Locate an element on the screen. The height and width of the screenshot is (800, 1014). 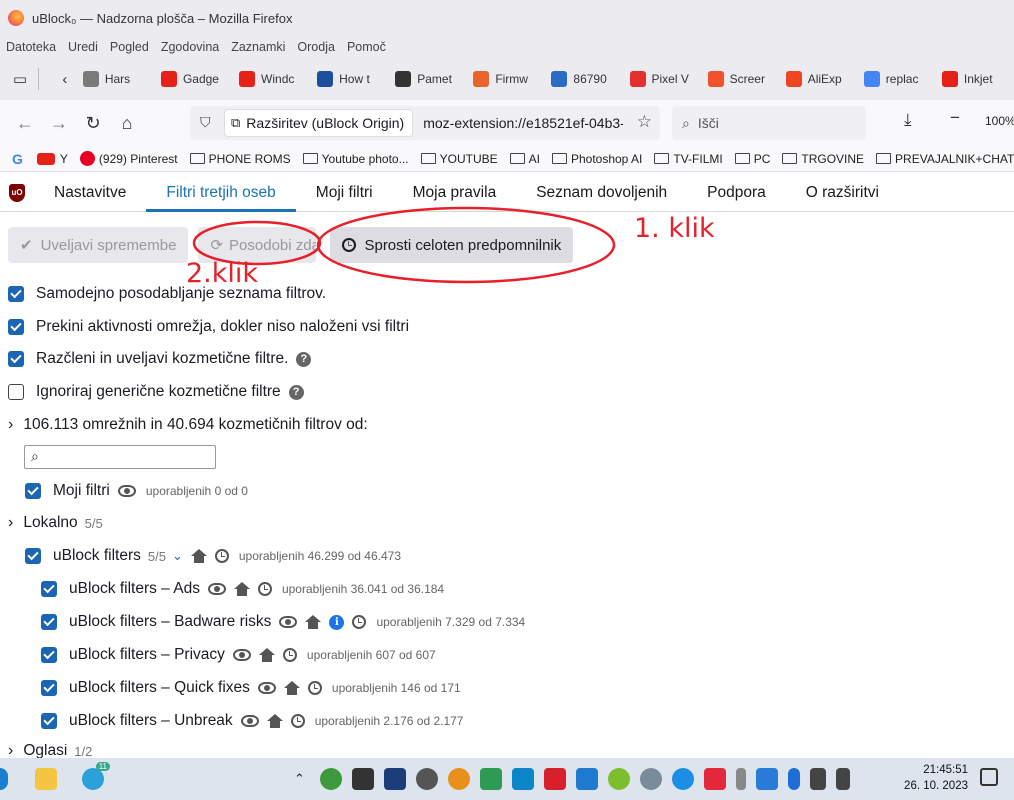
zoom-level: 100% is located at coordinates (999, 121).